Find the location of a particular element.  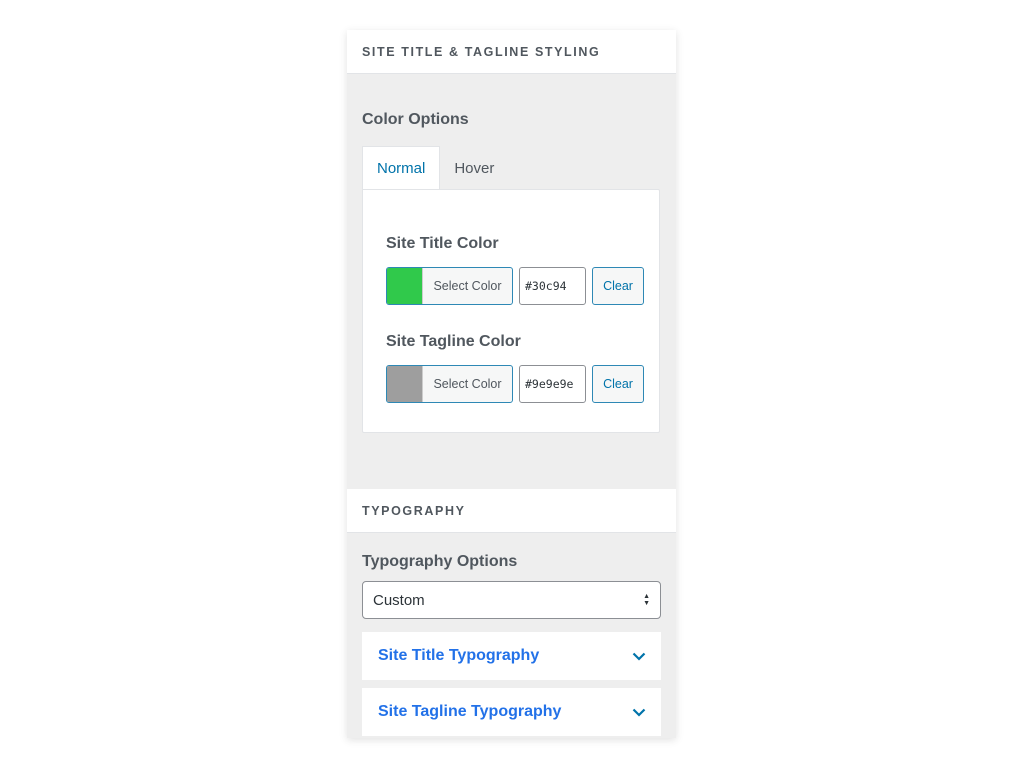

color-tabs: Normal Hover is located at coordinates (435, 168).